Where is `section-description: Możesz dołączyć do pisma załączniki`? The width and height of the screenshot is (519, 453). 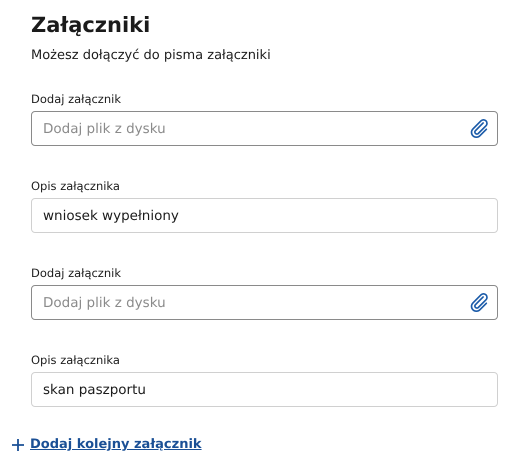 section-description: Możesz dołączyć do pisma załączniki is located at coordinates (151, 56).